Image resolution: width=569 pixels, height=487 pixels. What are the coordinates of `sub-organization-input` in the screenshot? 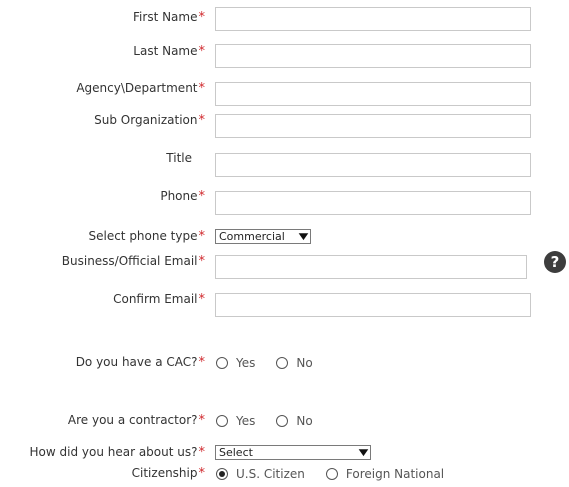 It's located at (373, 126).